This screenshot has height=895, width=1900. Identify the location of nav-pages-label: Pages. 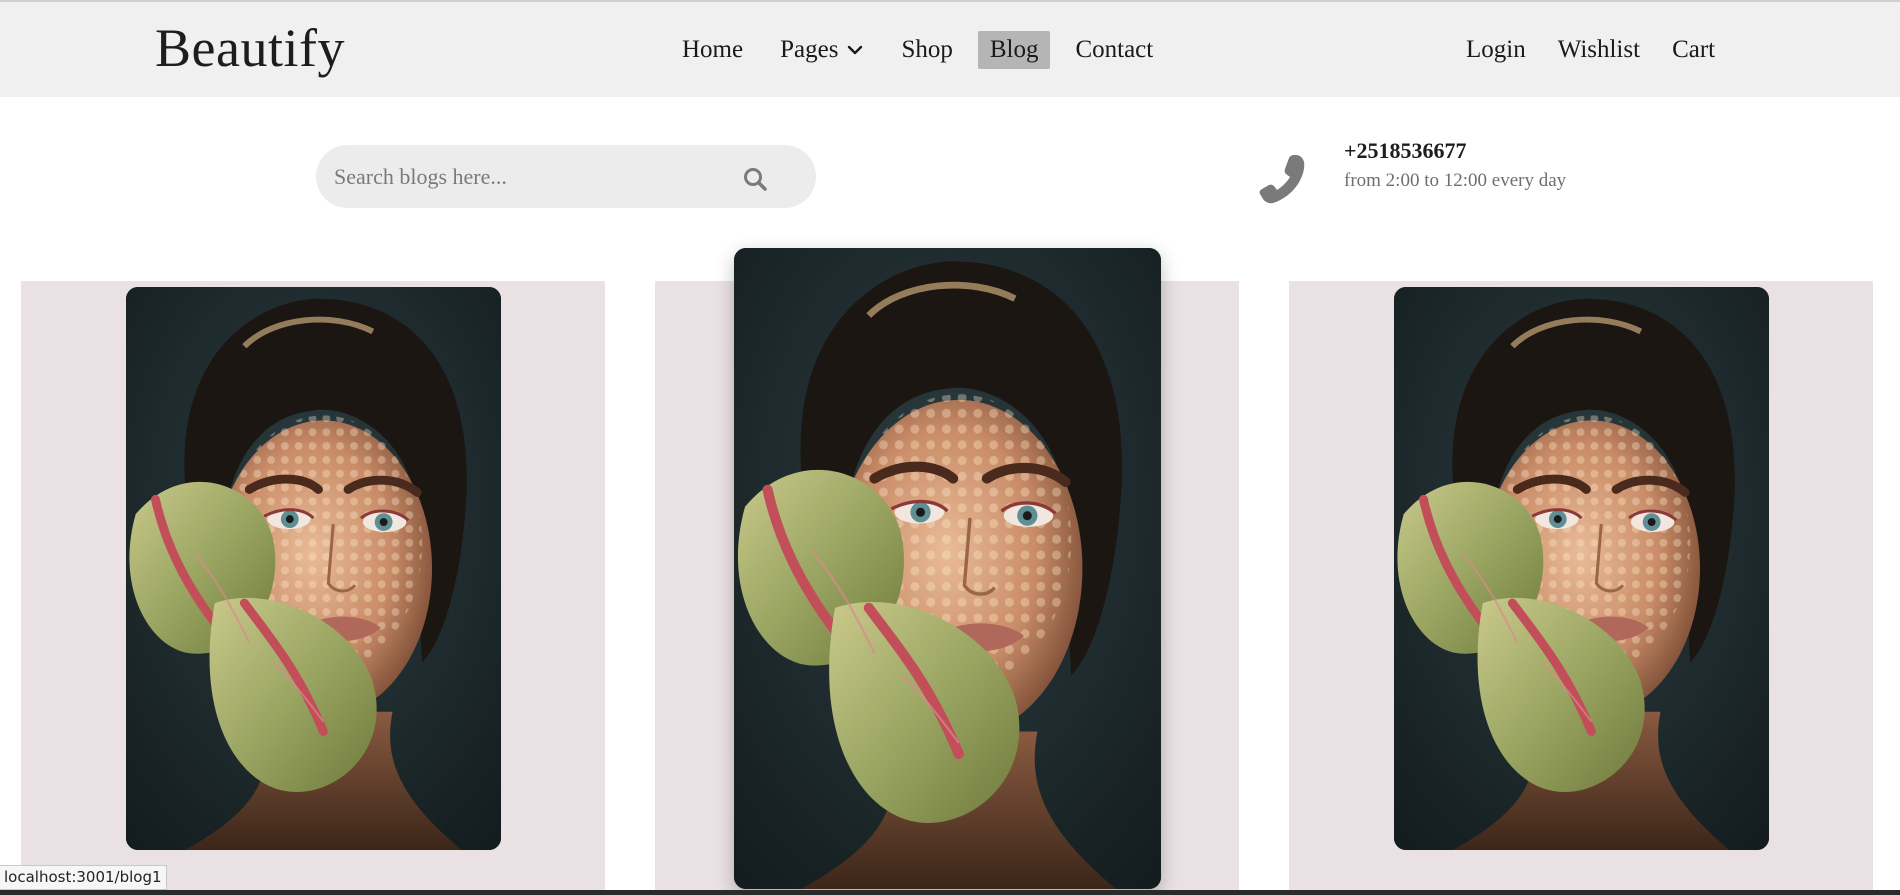
(809, 49).